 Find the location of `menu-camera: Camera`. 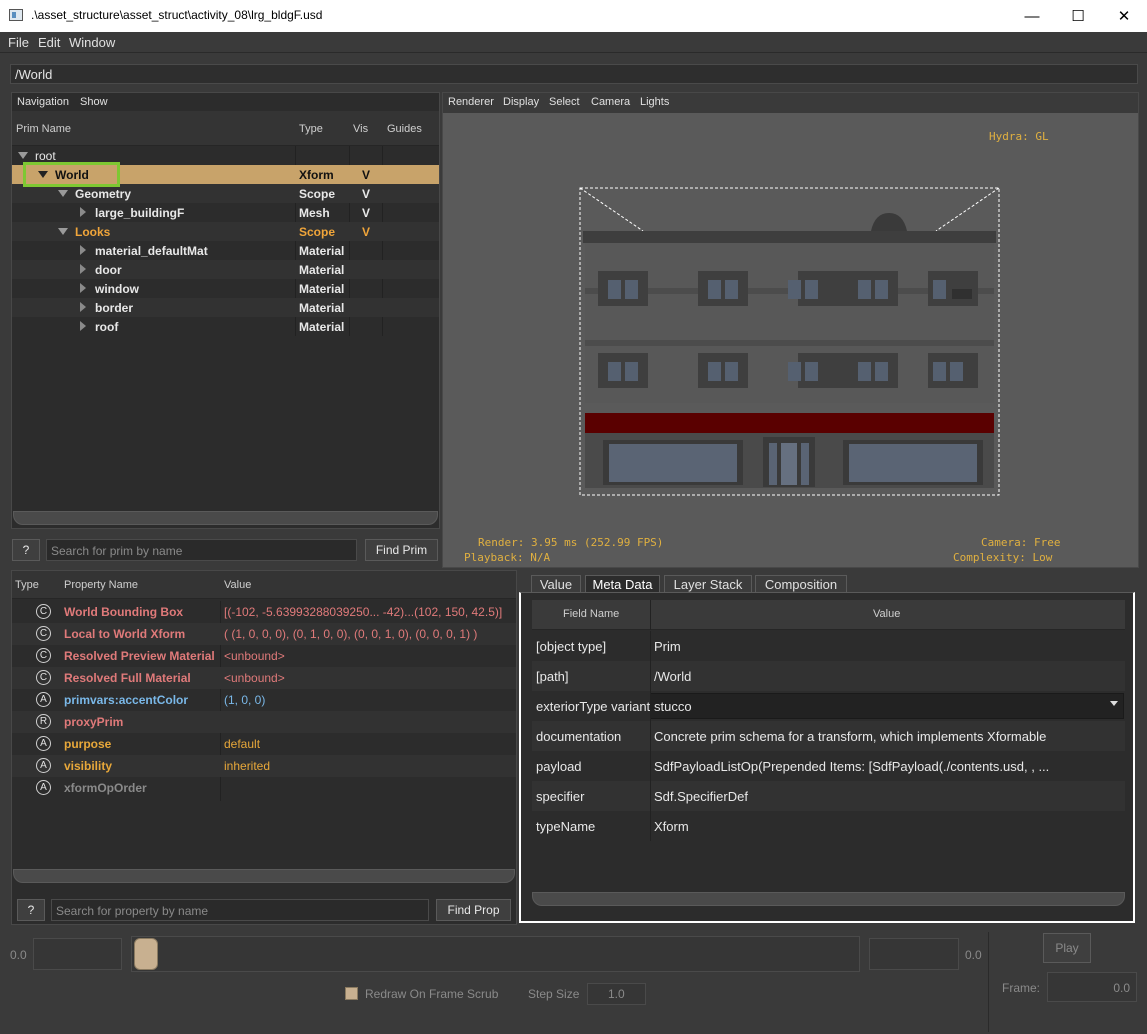

menu-camera: Camera is located at coordinates (610, 102).